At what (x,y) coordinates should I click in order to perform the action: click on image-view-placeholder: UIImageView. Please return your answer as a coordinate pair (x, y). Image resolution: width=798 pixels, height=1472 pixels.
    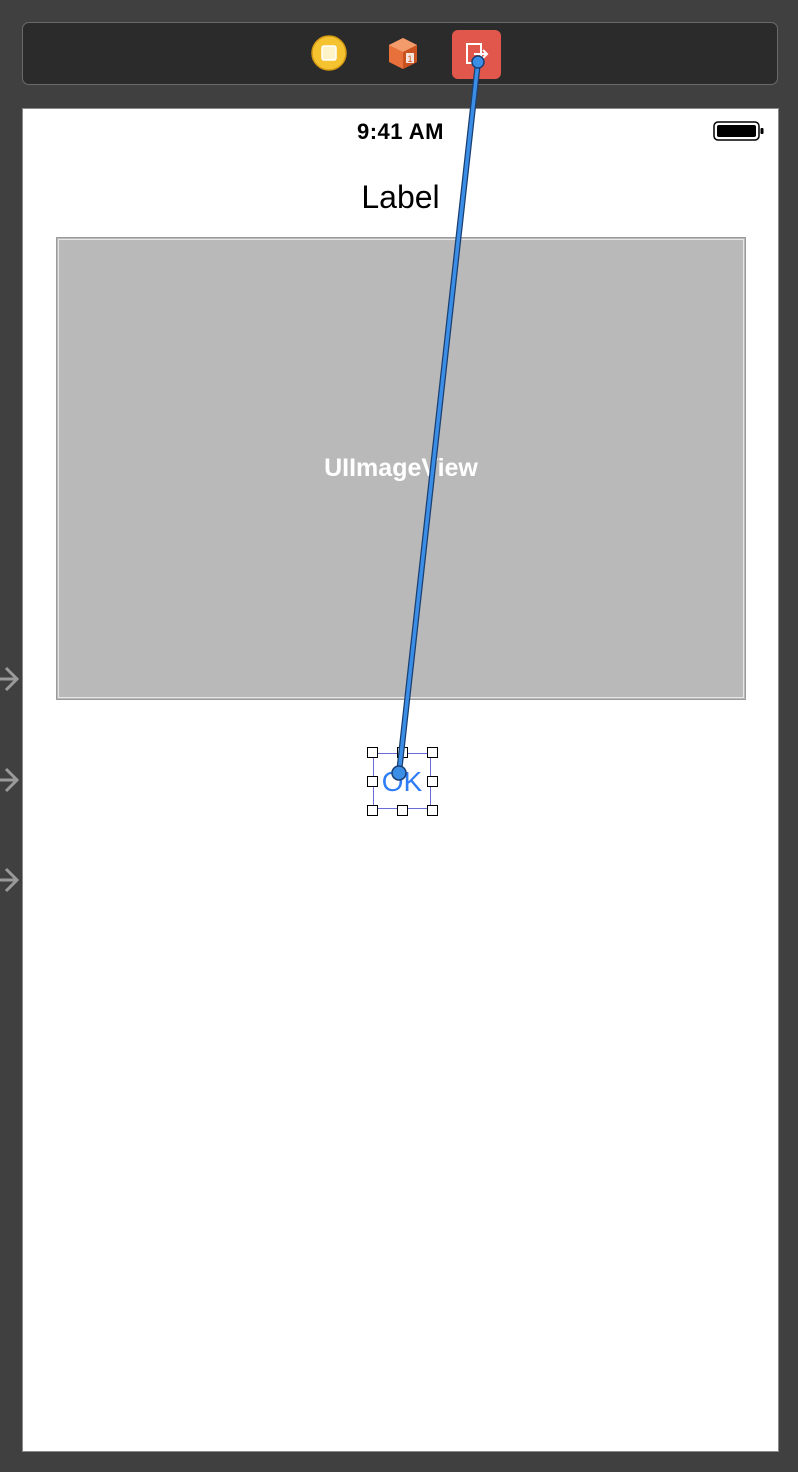
    Looking at the image, I should click on (401, 468).